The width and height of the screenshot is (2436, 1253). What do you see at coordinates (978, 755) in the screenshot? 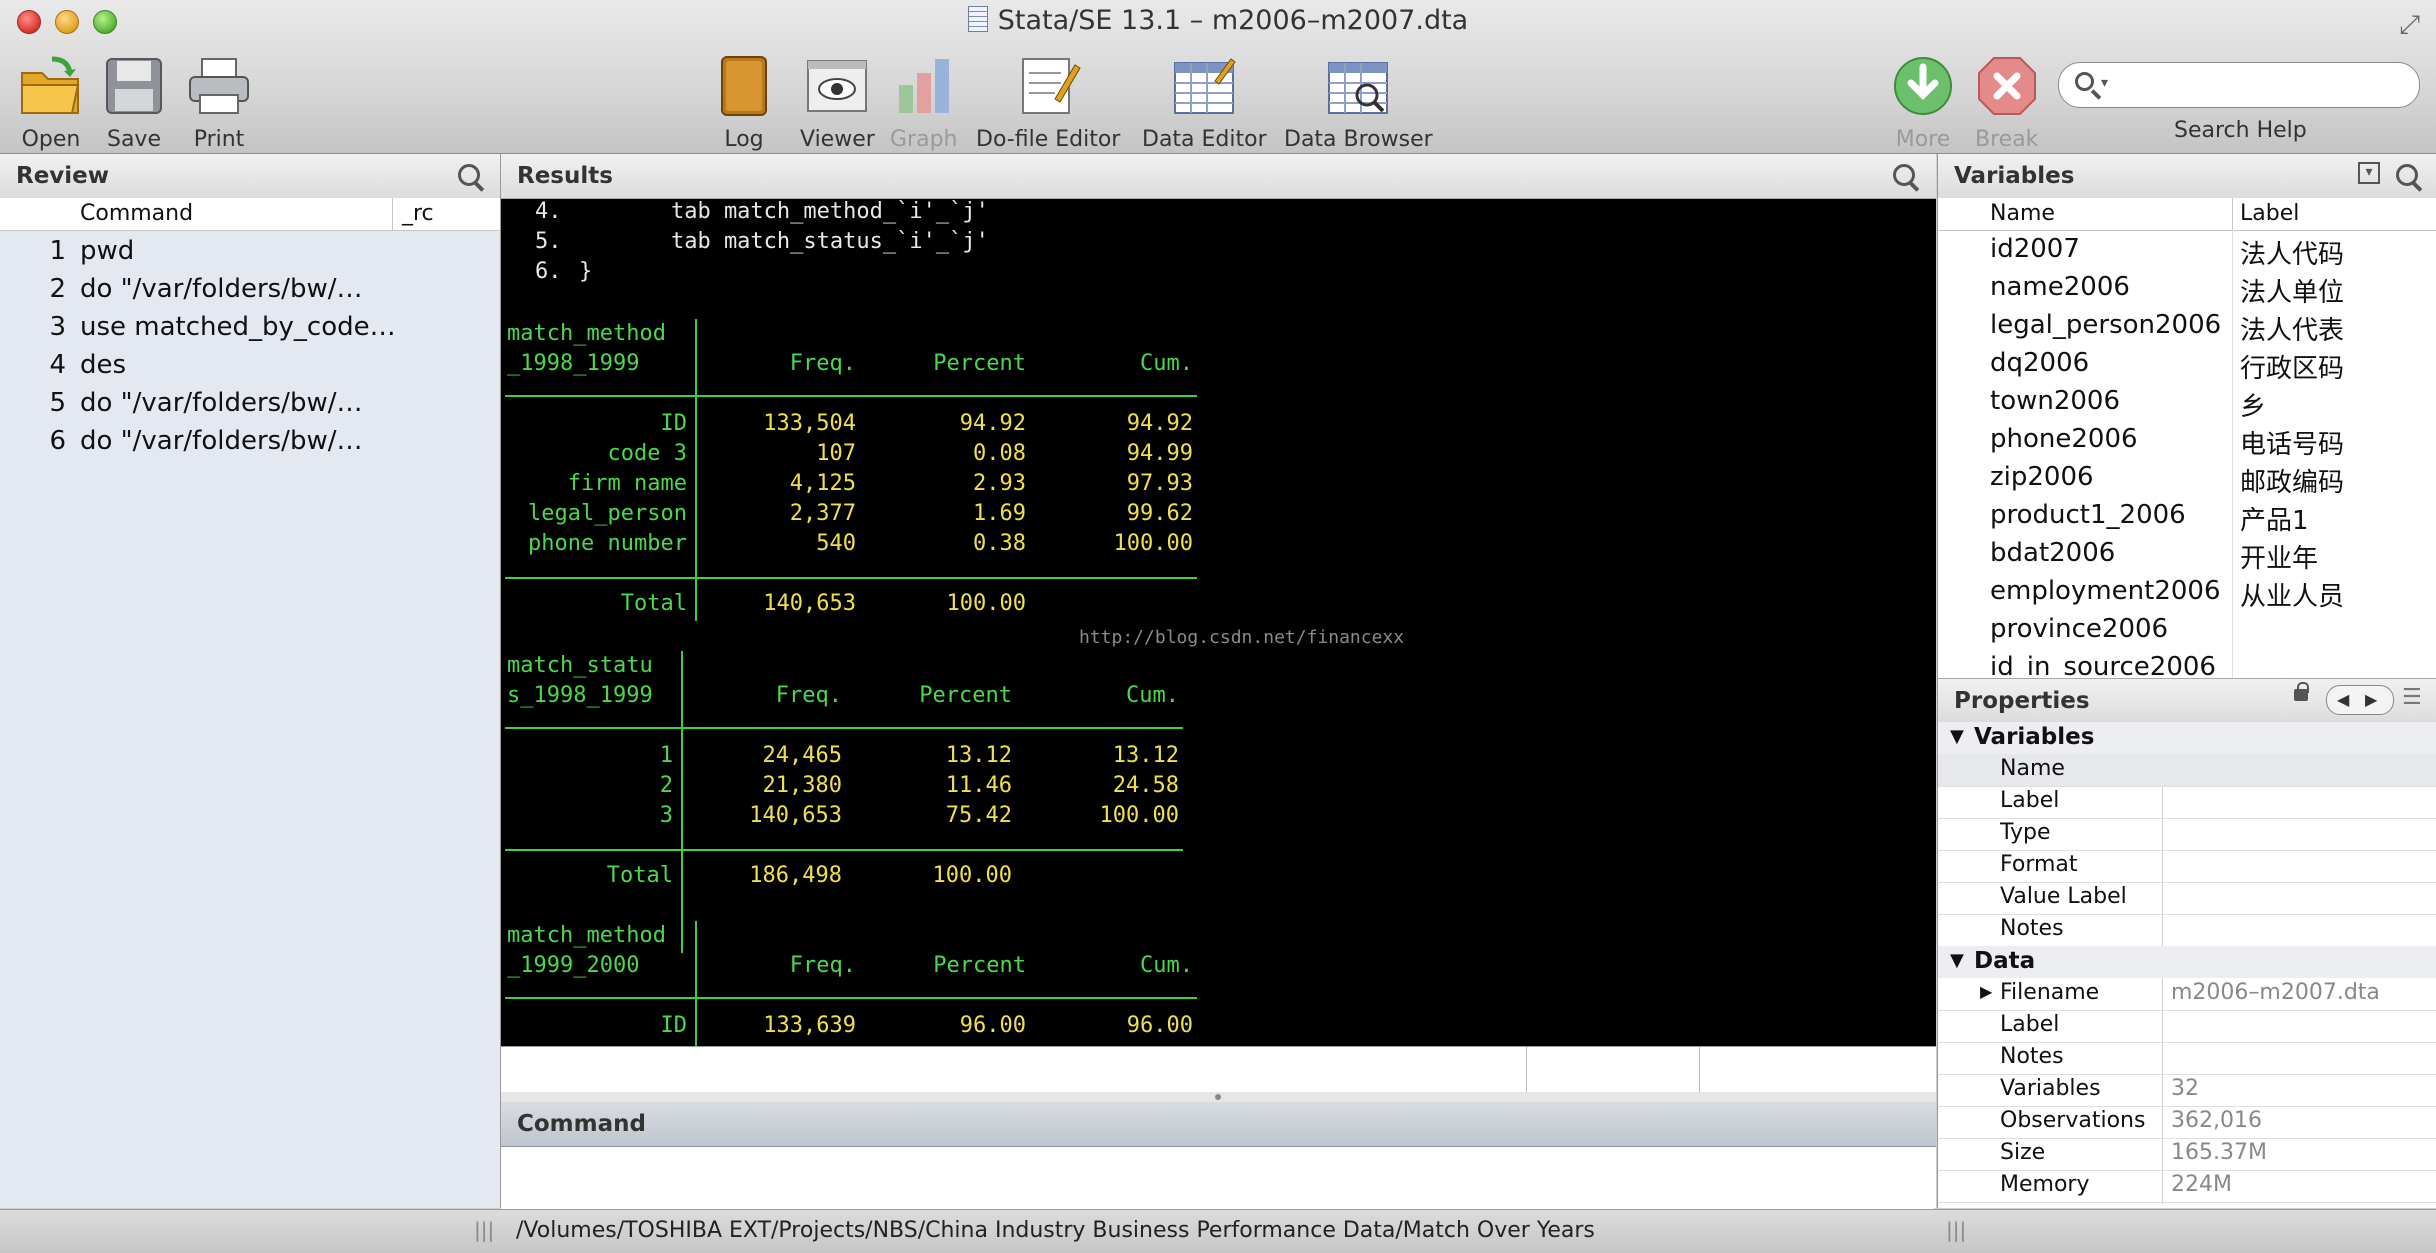
I see `table2-row-percent: 13.12` at bounding box center [978, 755].